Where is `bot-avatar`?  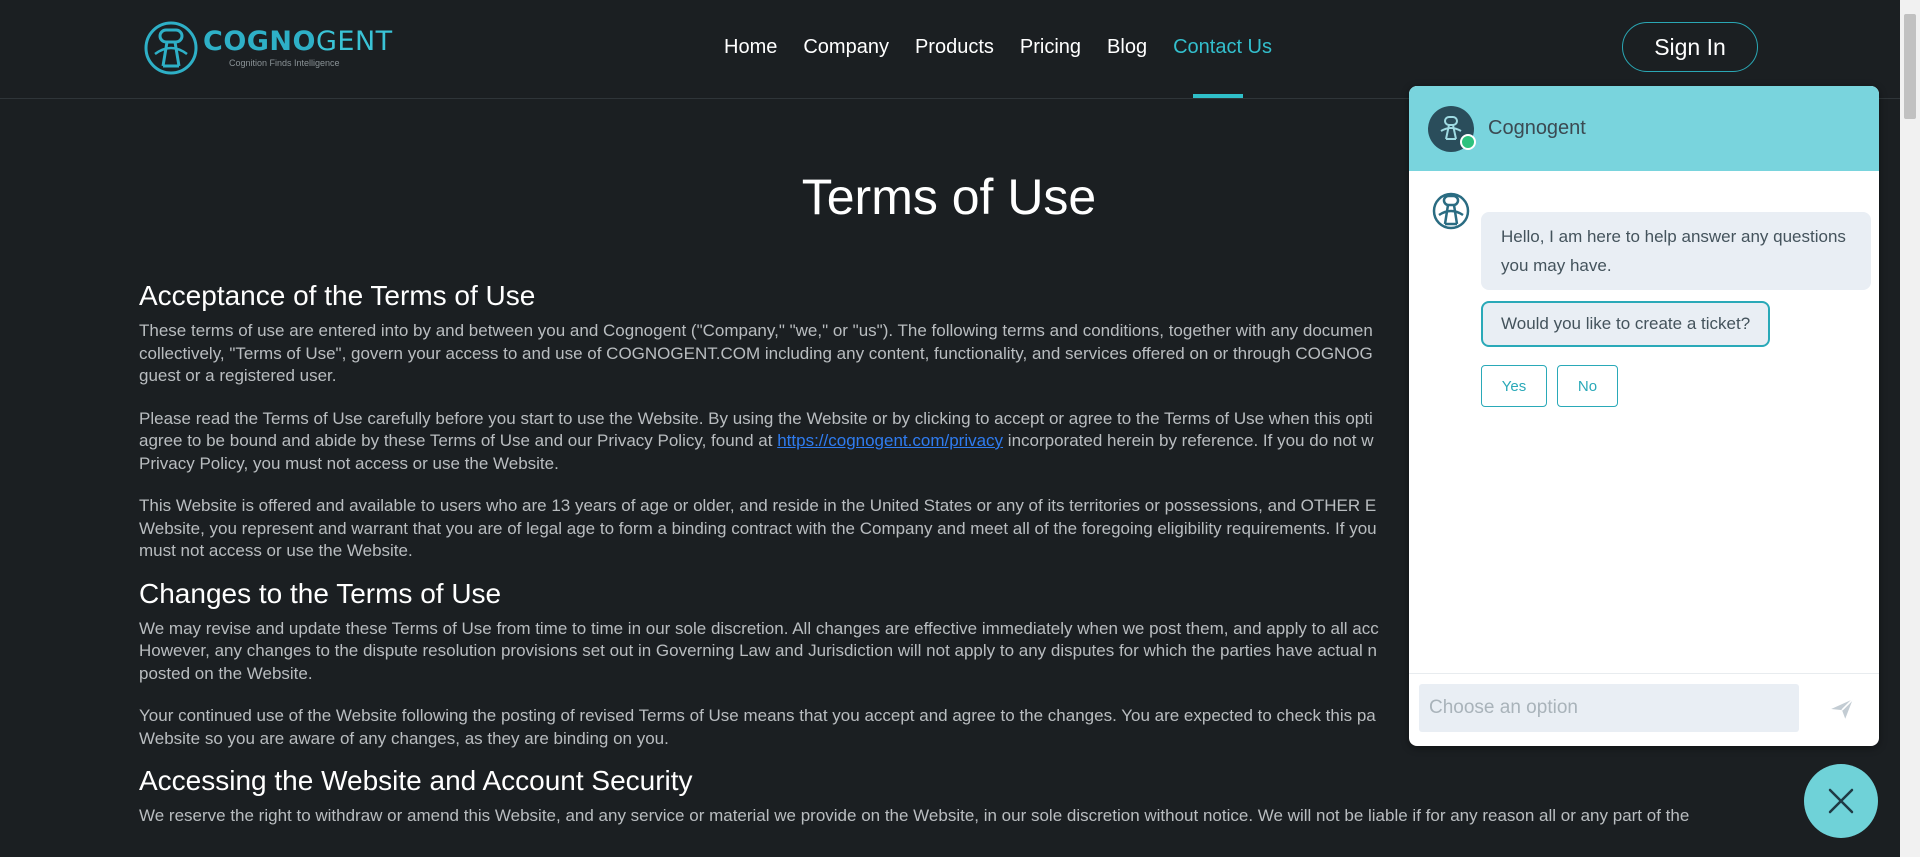 bot-avatar is located at coordinates (1452, 128).